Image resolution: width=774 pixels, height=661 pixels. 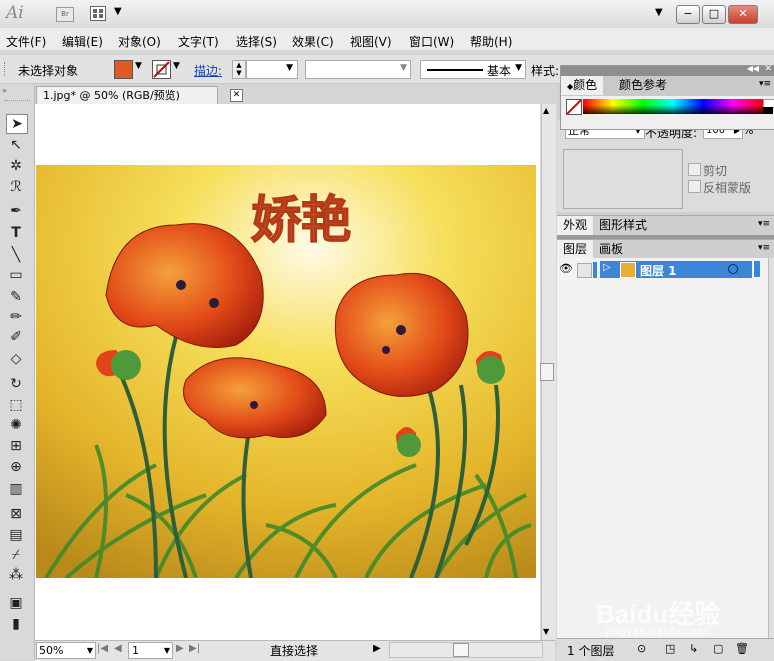 I want to click on tab-graphic-styles: 图形样式, so click(x=623, y=225).